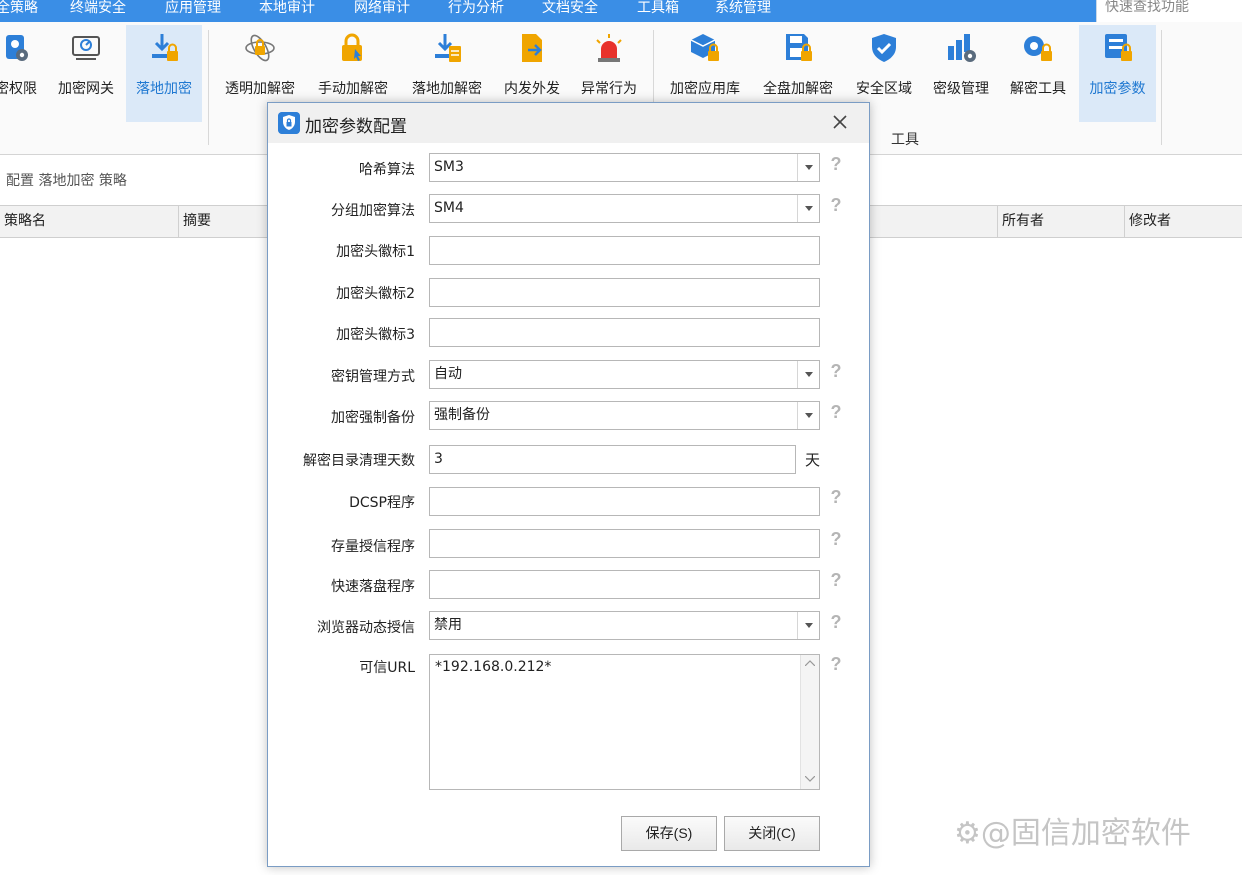 The width and height of the screenshot is (1242, 875). Describe the element at coordinates (366, 628) in the screenshot. I see `browser-dynamic-trust-label: 浏览器动态授信` at that location.